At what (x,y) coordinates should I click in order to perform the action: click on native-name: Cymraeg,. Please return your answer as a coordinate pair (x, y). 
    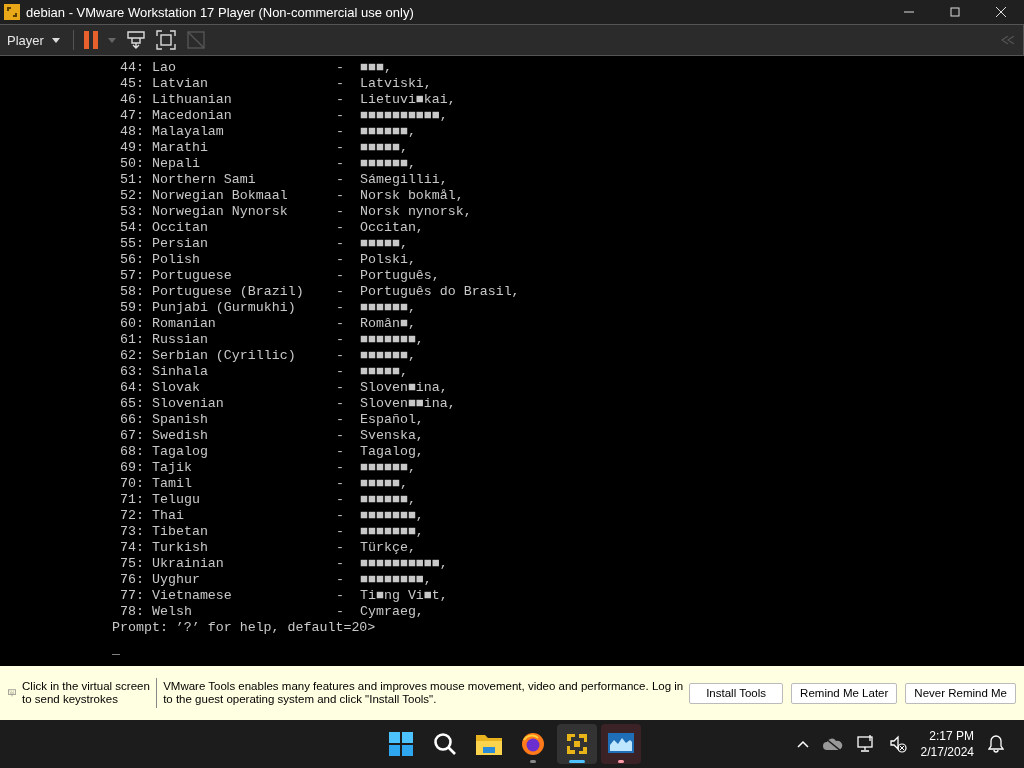
    Looking at the image, I should click on (392, 612).